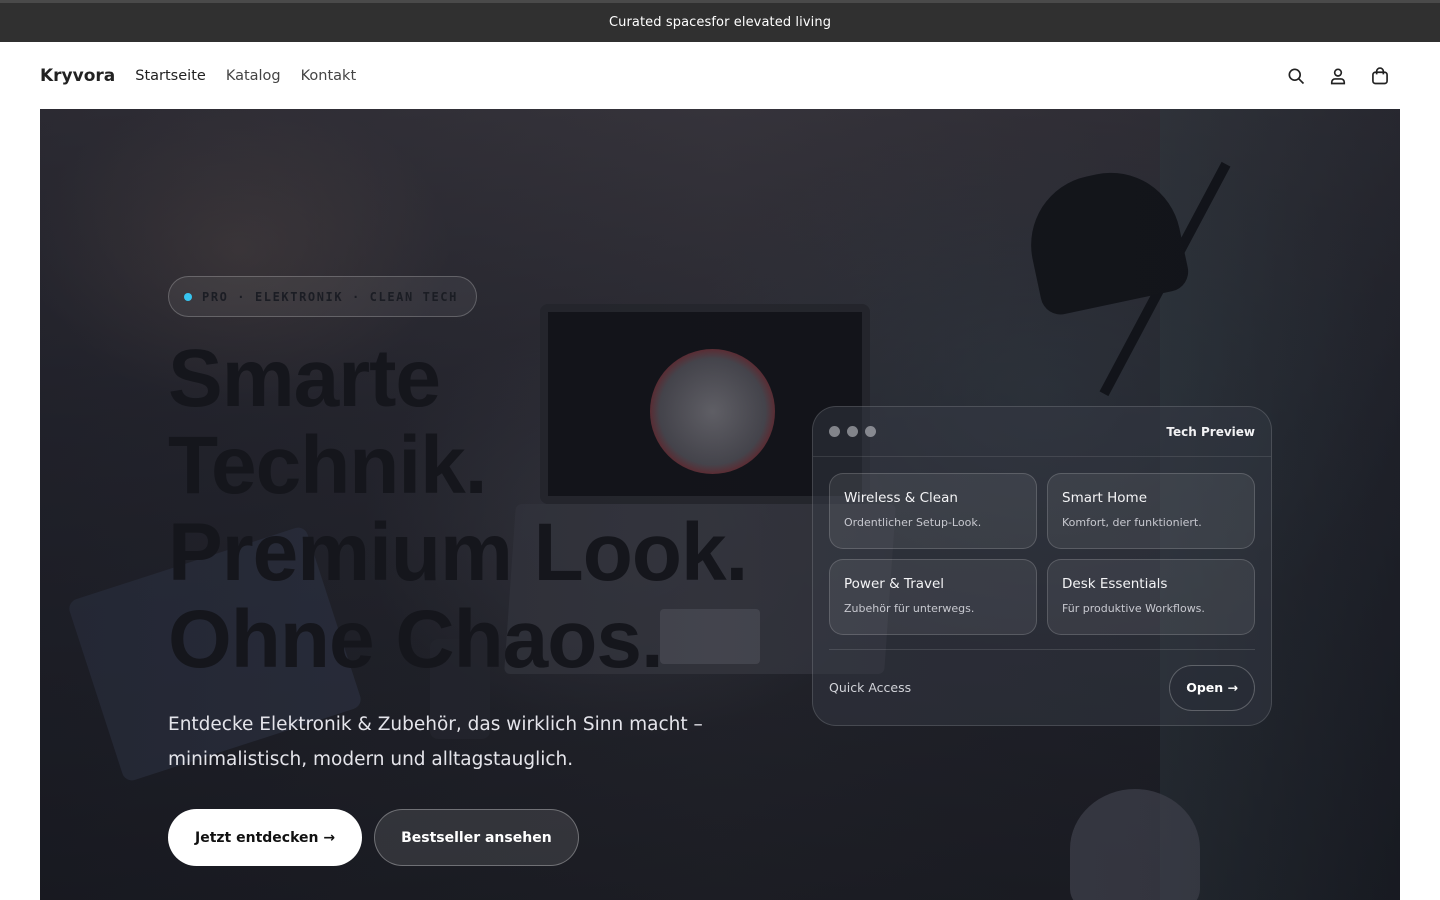 The height and width of the screenshot is (900, 1440). What do you see at coordinates (870, 687) in the screenshot?
I see `quick-access-label: Quick Access` at bounding box center [870, 687].